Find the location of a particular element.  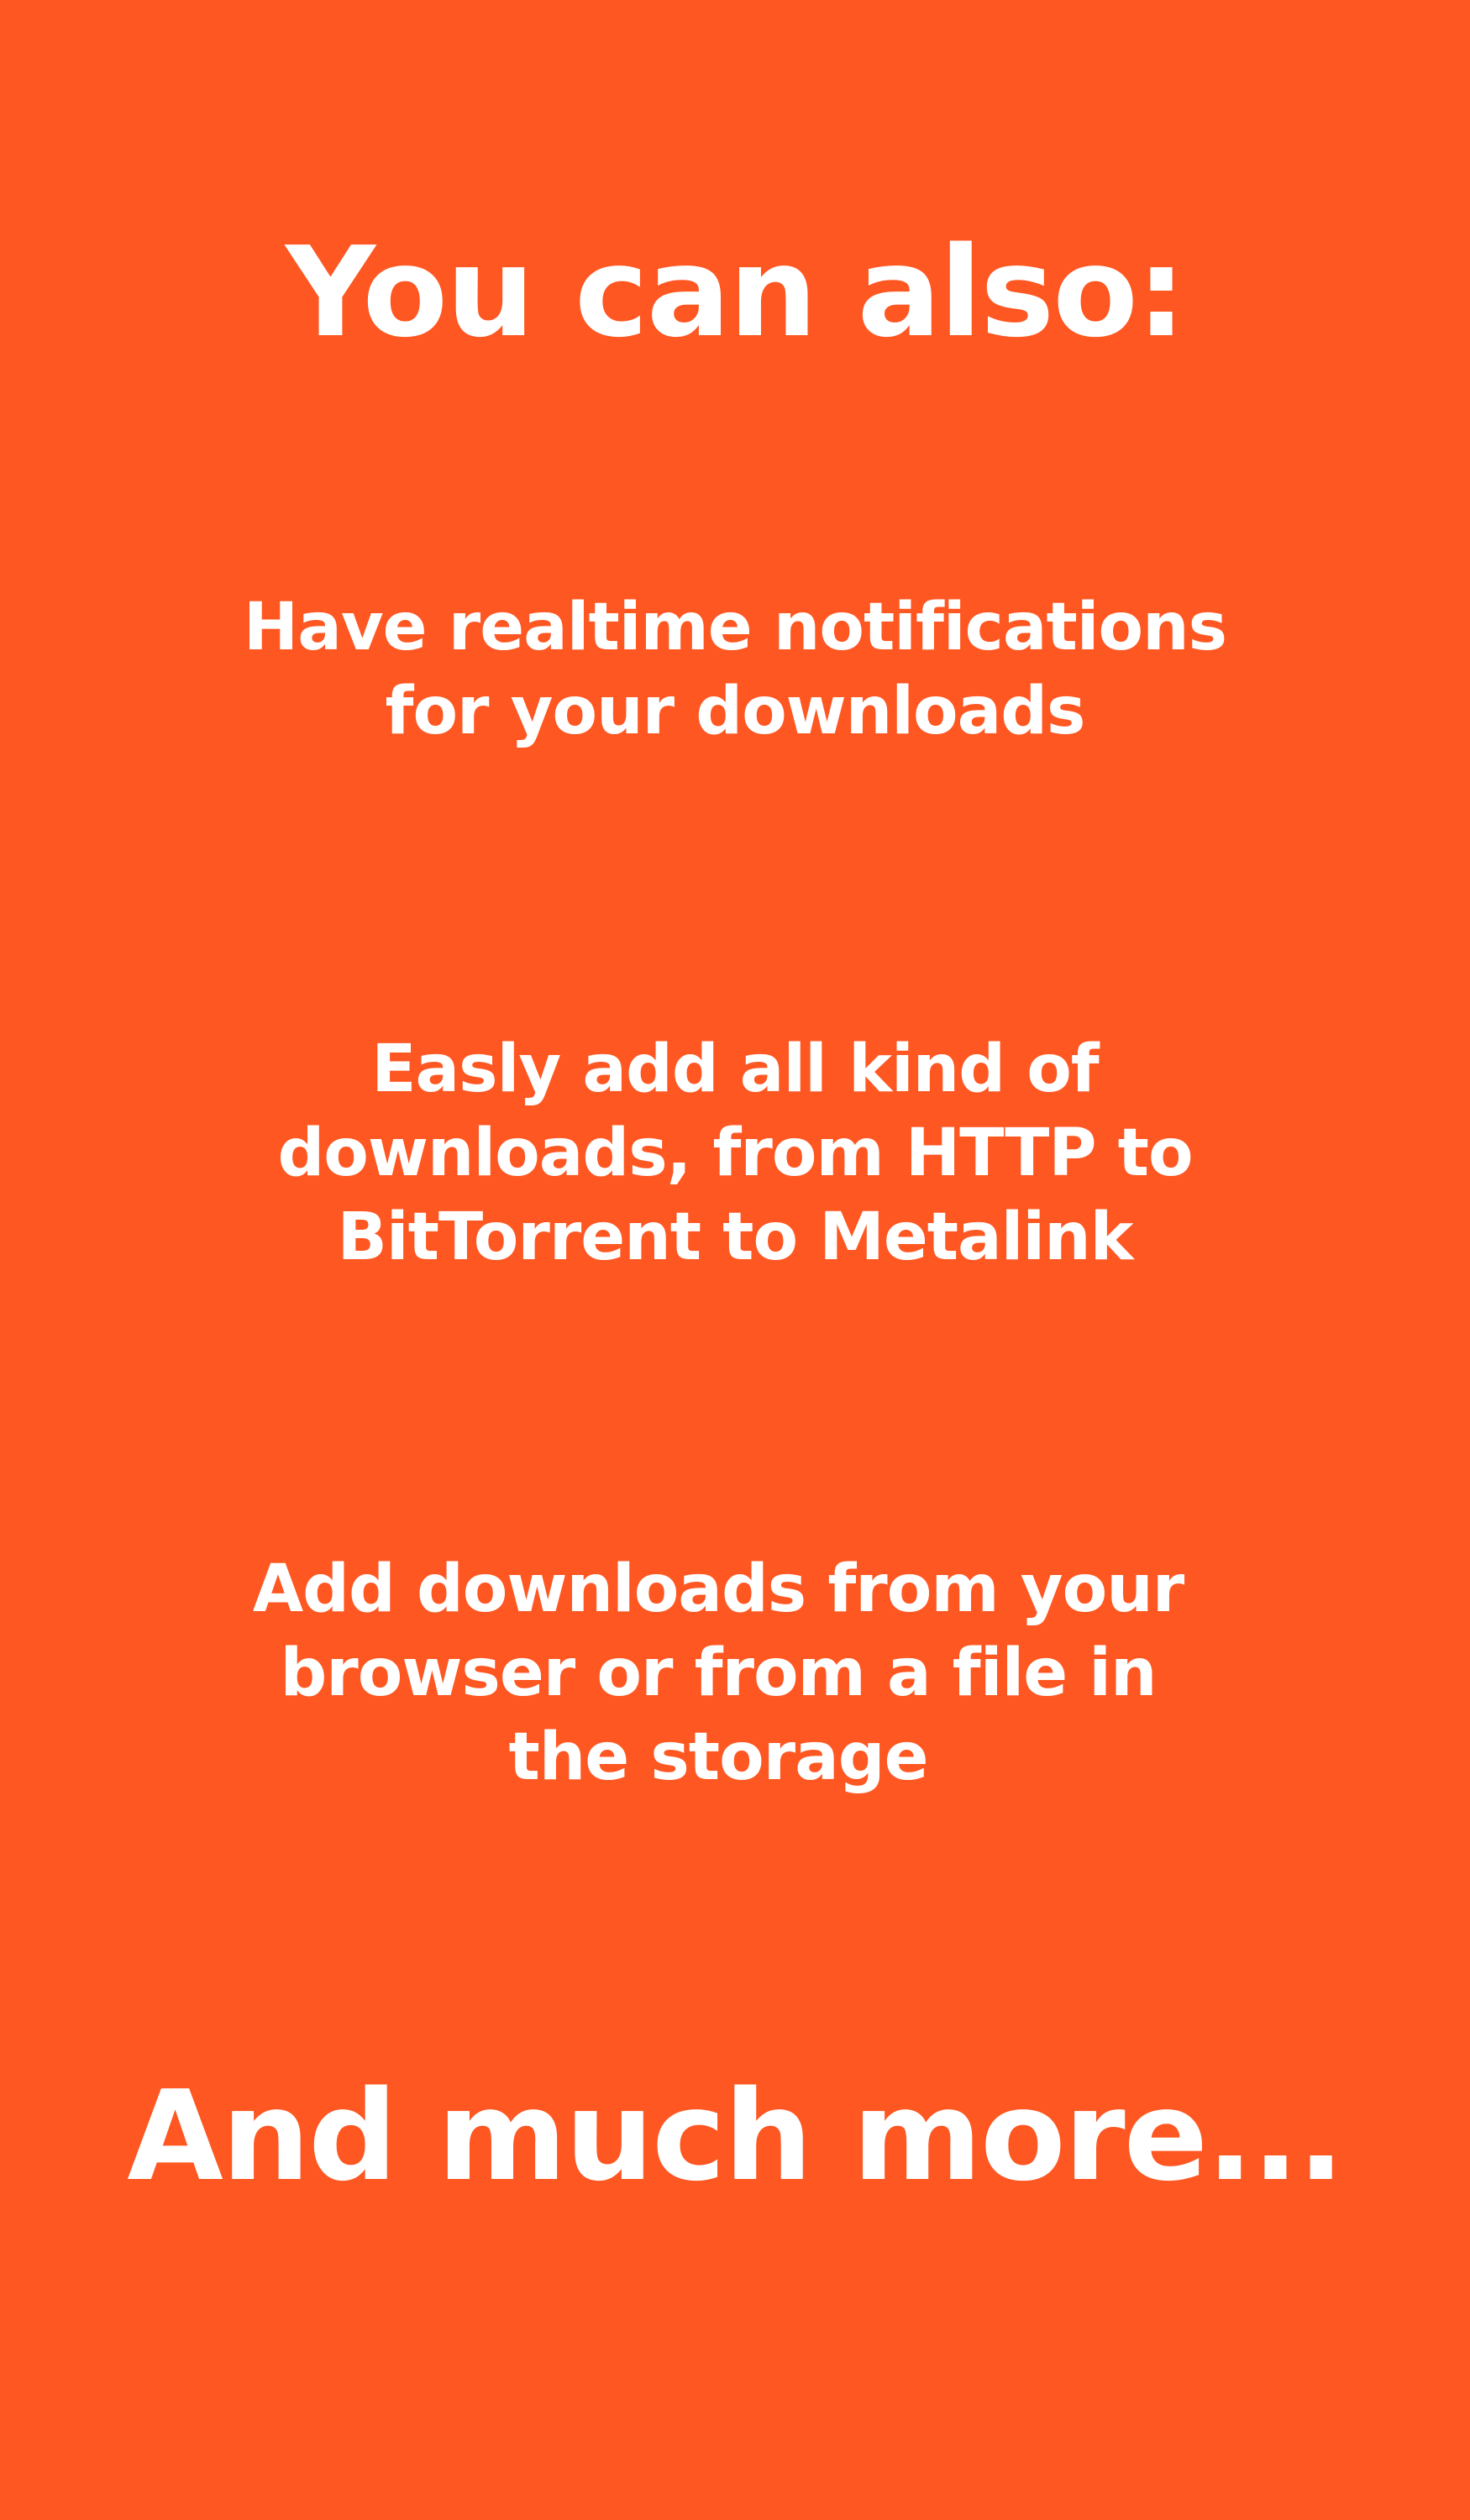

feature-line: Add downloads from your is located at coordinates (718, 1589).